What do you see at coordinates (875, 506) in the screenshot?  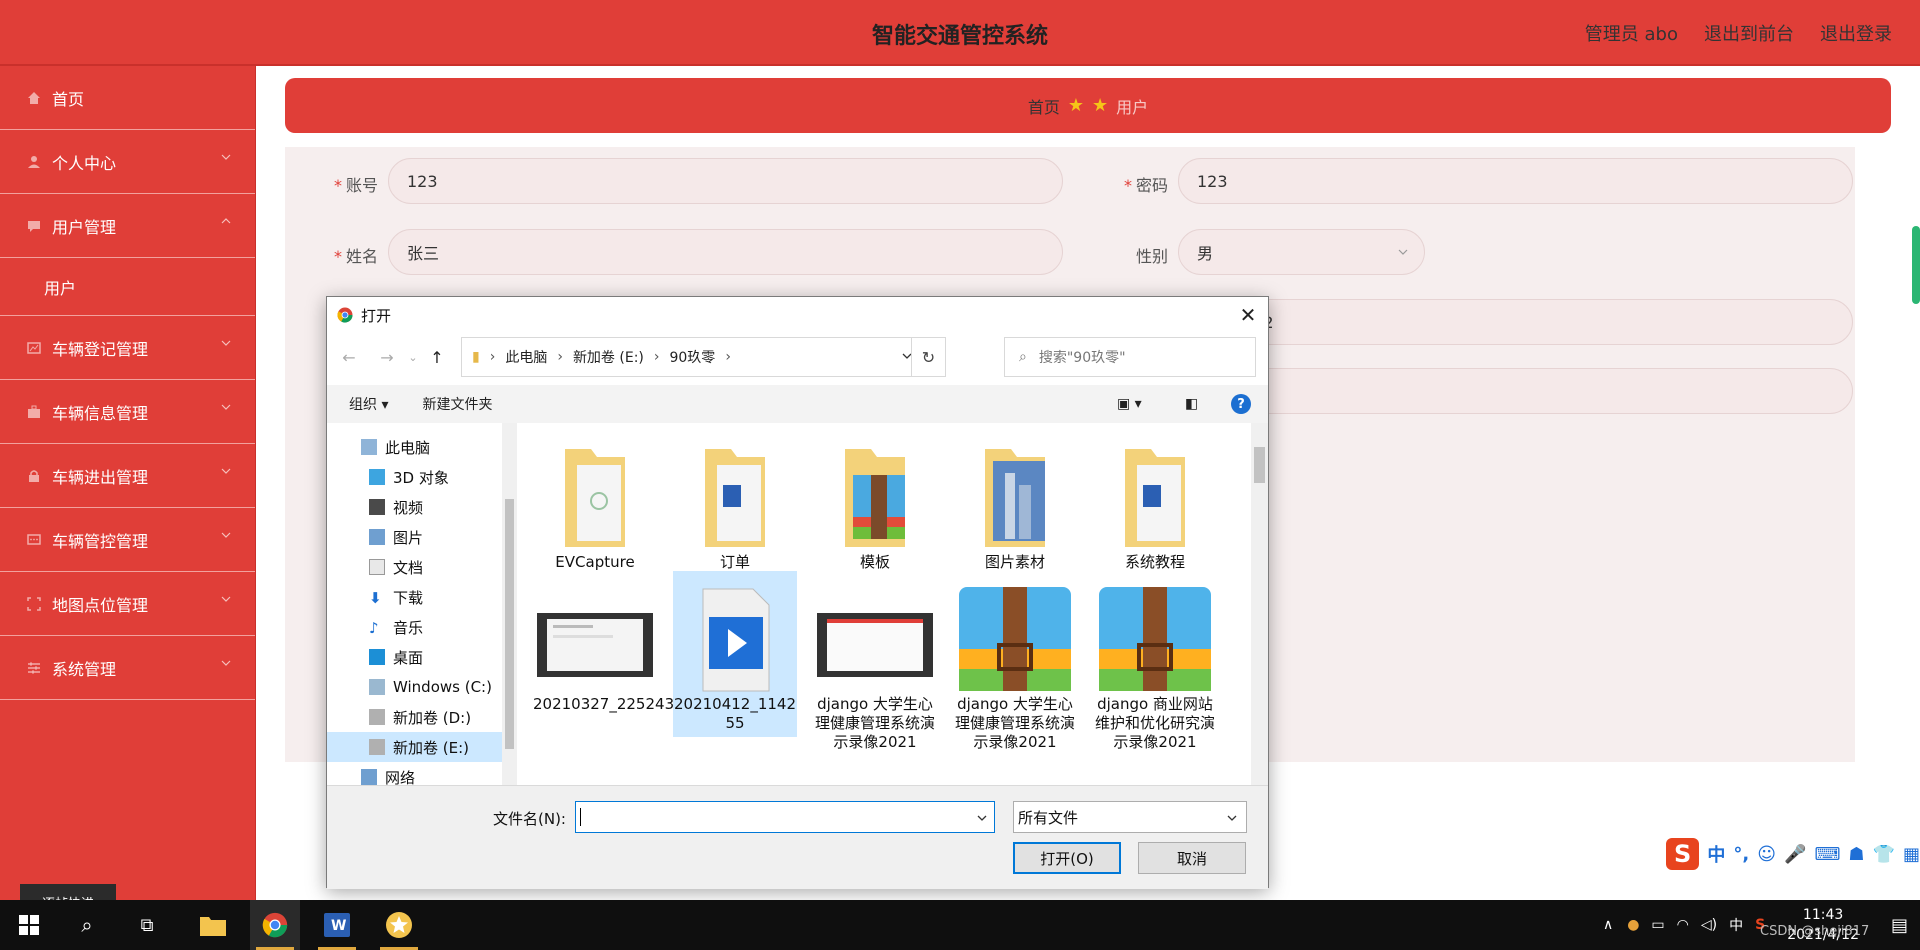 I see `file-item: 模板` at bounding box center [875, 506].